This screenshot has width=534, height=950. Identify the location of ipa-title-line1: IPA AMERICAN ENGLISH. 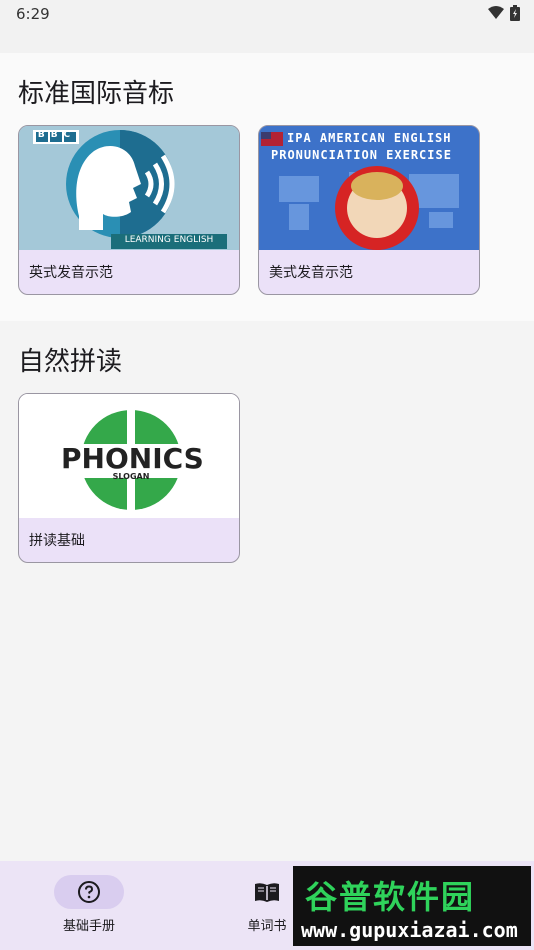
(369, 138).